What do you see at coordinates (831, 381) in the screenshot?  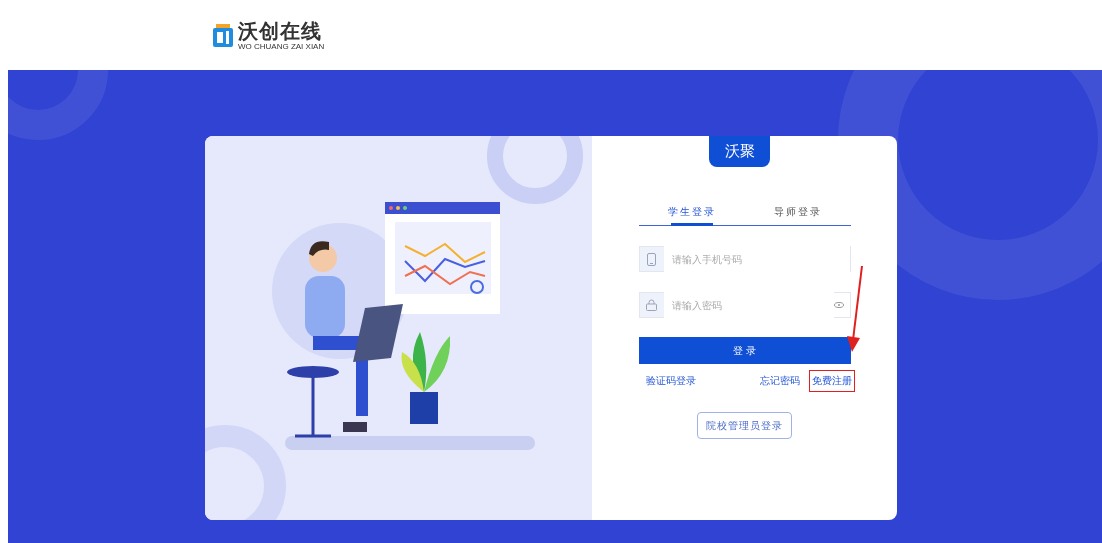 I see `text-link: 免费注册` at bounding box center [831, 381].